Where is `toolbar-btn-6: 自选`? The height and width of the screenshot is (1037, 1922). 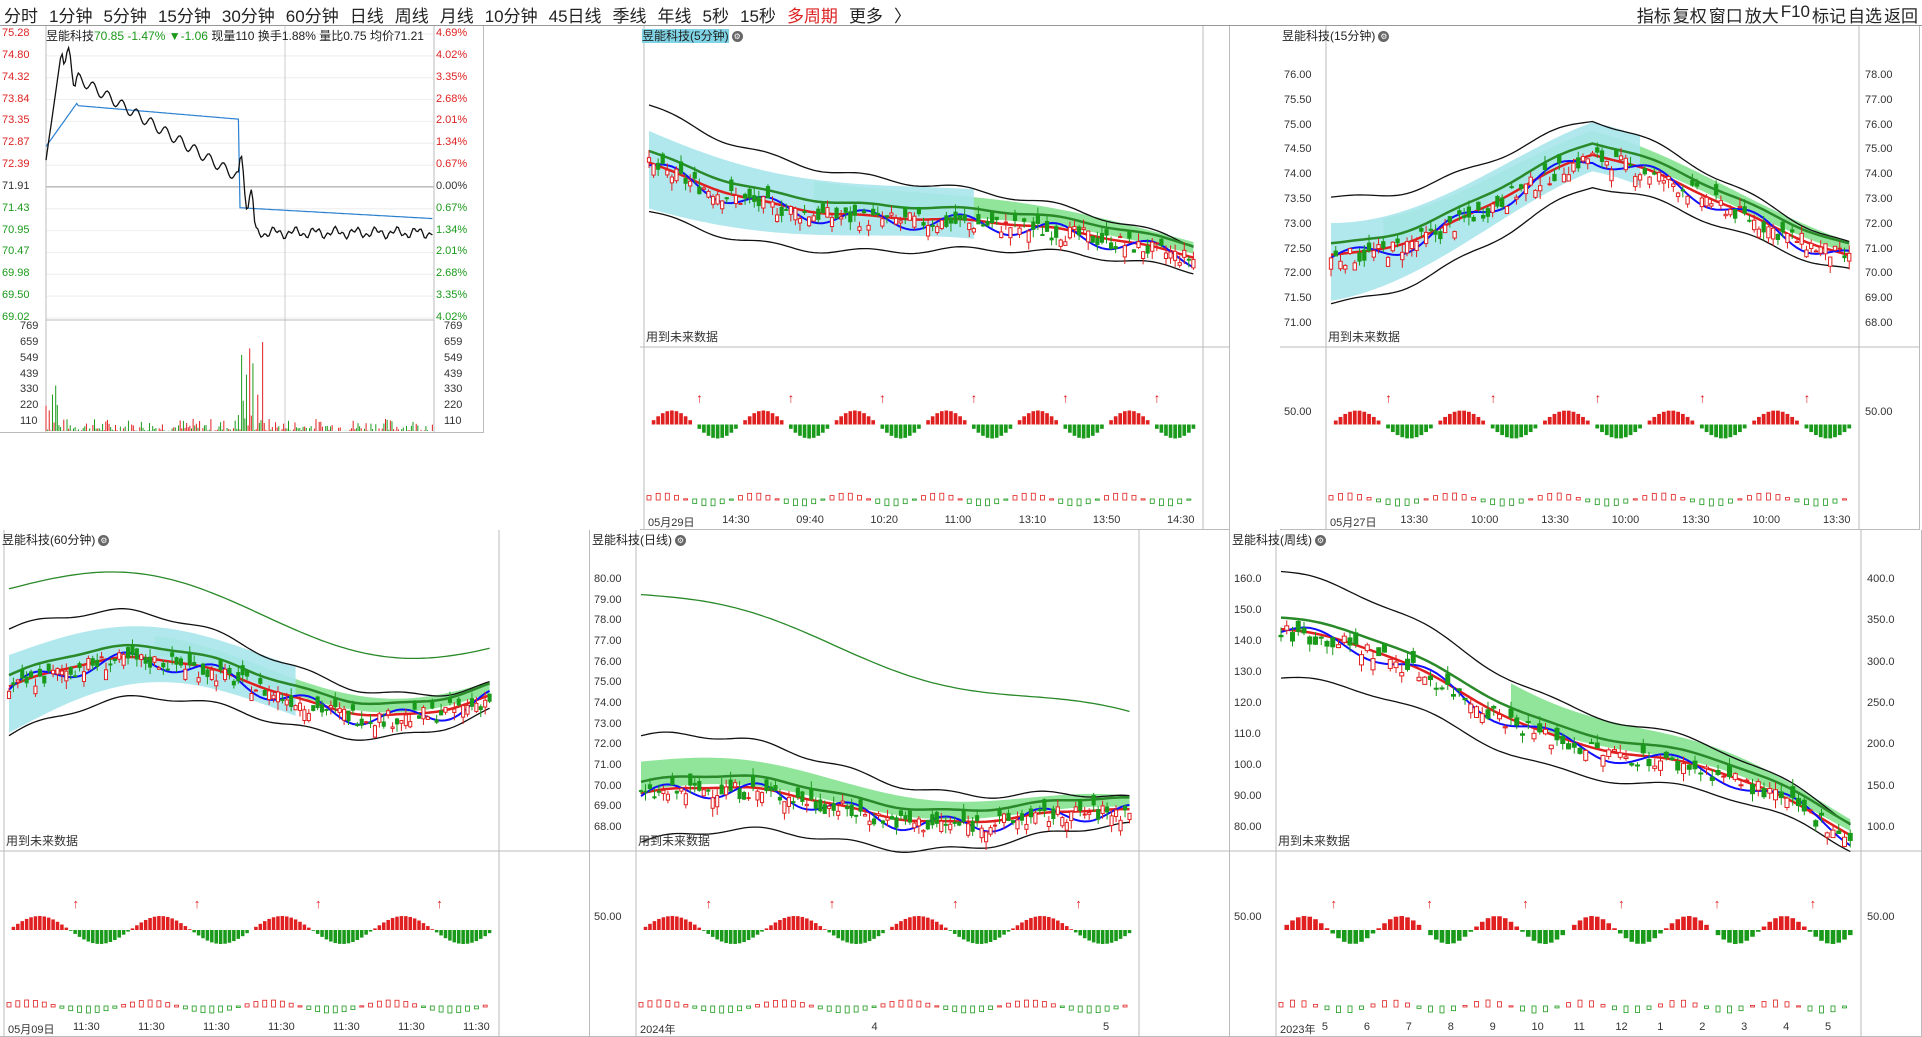
toolbar-btn-6: 自选 is located at coordinates (1865, 14).